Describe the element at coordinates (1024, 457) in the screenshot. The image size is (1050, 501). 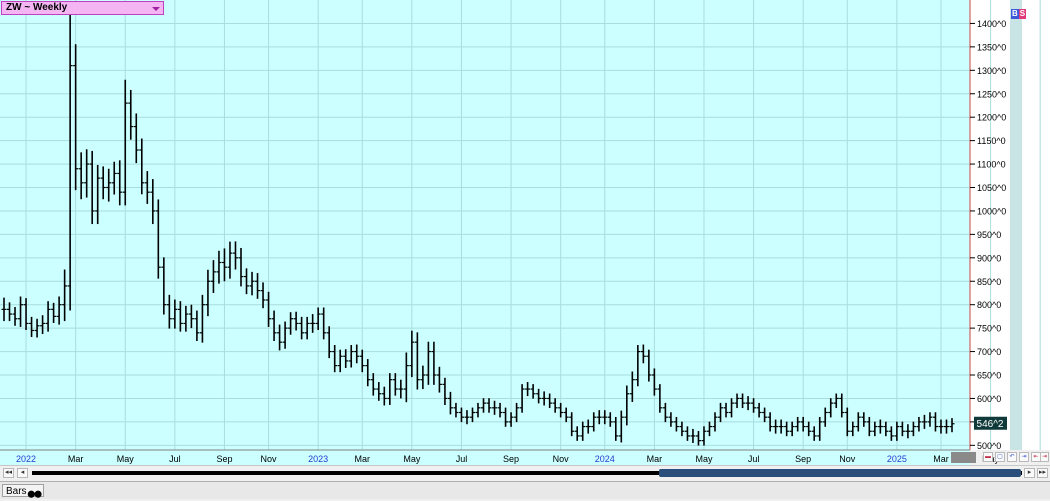
I see `tool-button-4: ⇥` at that location.